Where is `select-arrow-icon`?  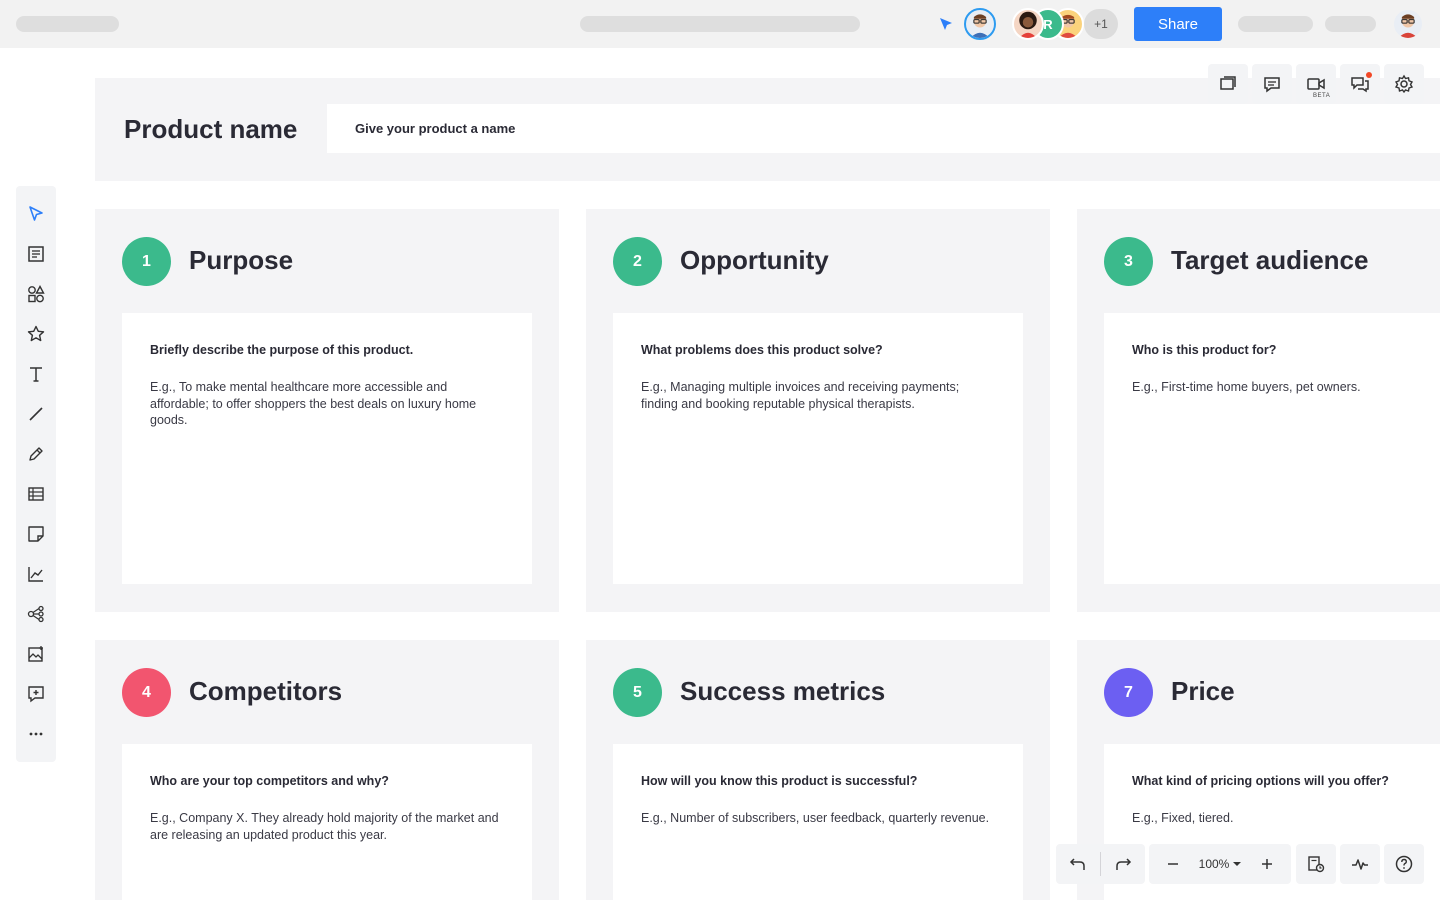
select-arrow-icon is located at coordinates (36, 213).